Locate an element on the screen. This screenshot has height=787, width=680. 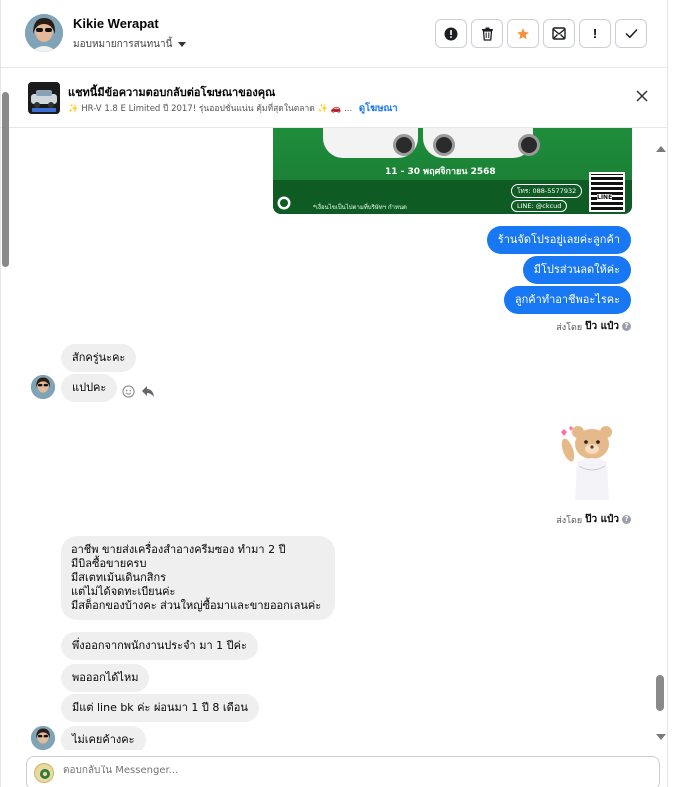
ad-thumbnail is located at coordinates (44, 98).